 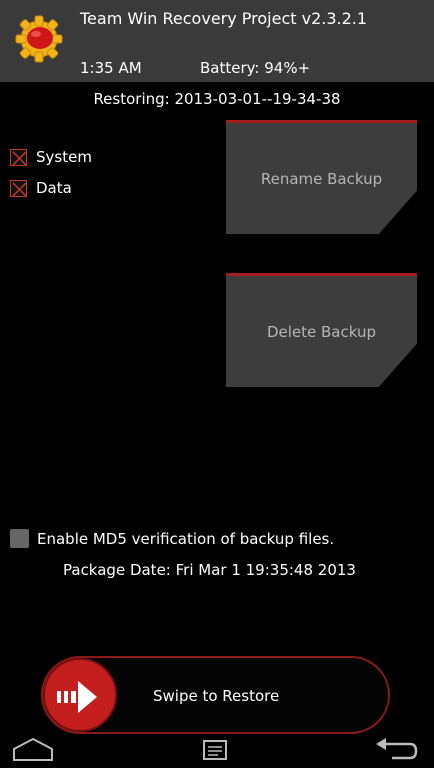 I want to click on md5-verification-checkbox-row: Enable MD5 verification of backup files., so click(x=172, y=538).